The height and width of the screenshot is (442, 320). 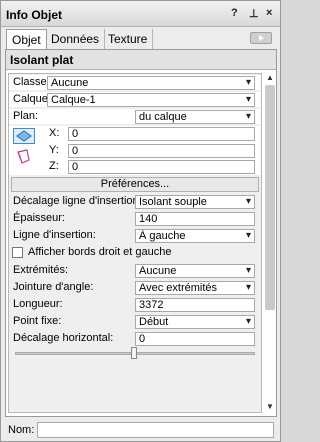 I want to click on extremites-label: Extrémités:, so click(x=41, y=270).